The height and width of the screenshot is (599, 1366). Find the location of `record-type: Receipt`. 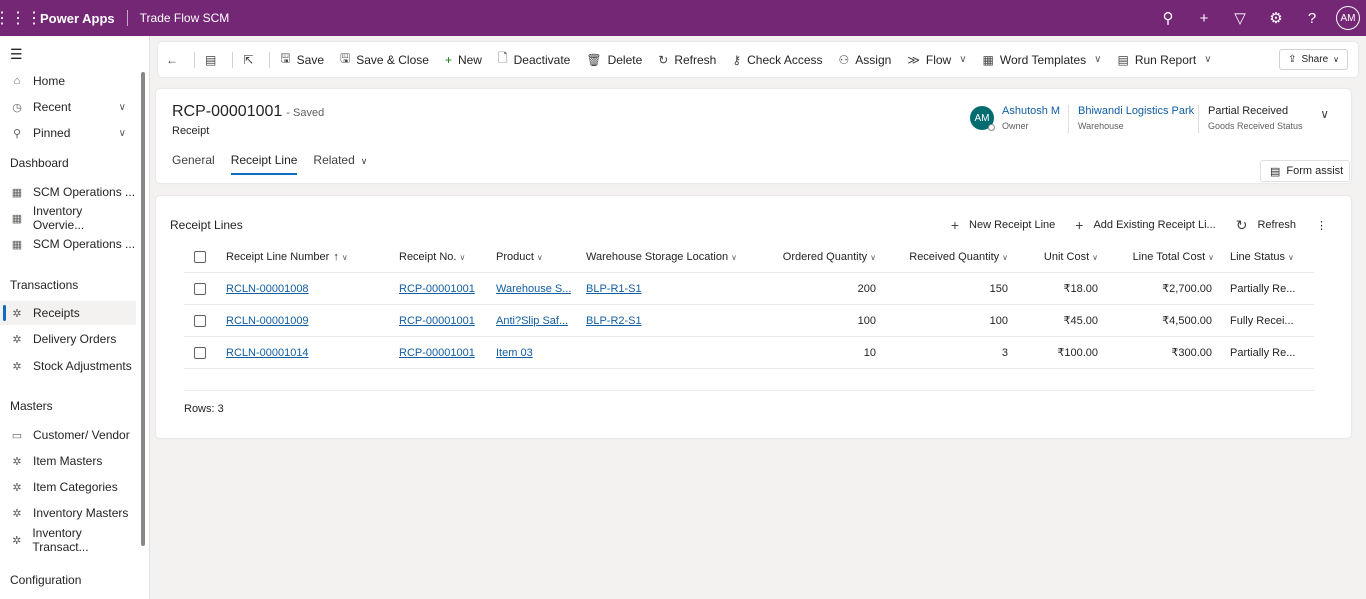

record-type: Receipt is located at coordinates (191, 131).